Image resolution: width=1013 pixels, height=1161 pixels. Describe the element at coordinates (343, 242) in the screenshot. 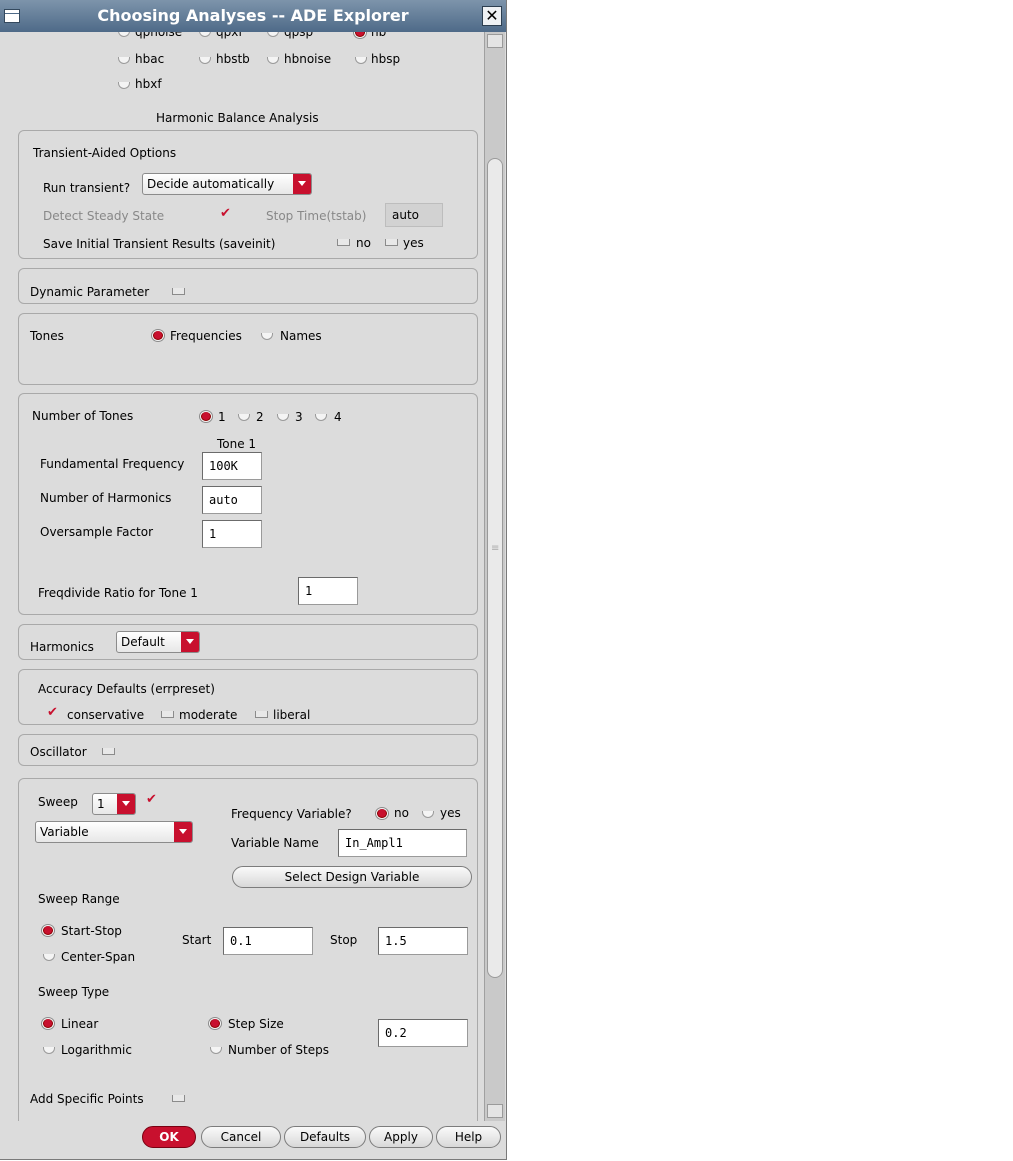

I see `saveinit-no-checkbox` at that location.